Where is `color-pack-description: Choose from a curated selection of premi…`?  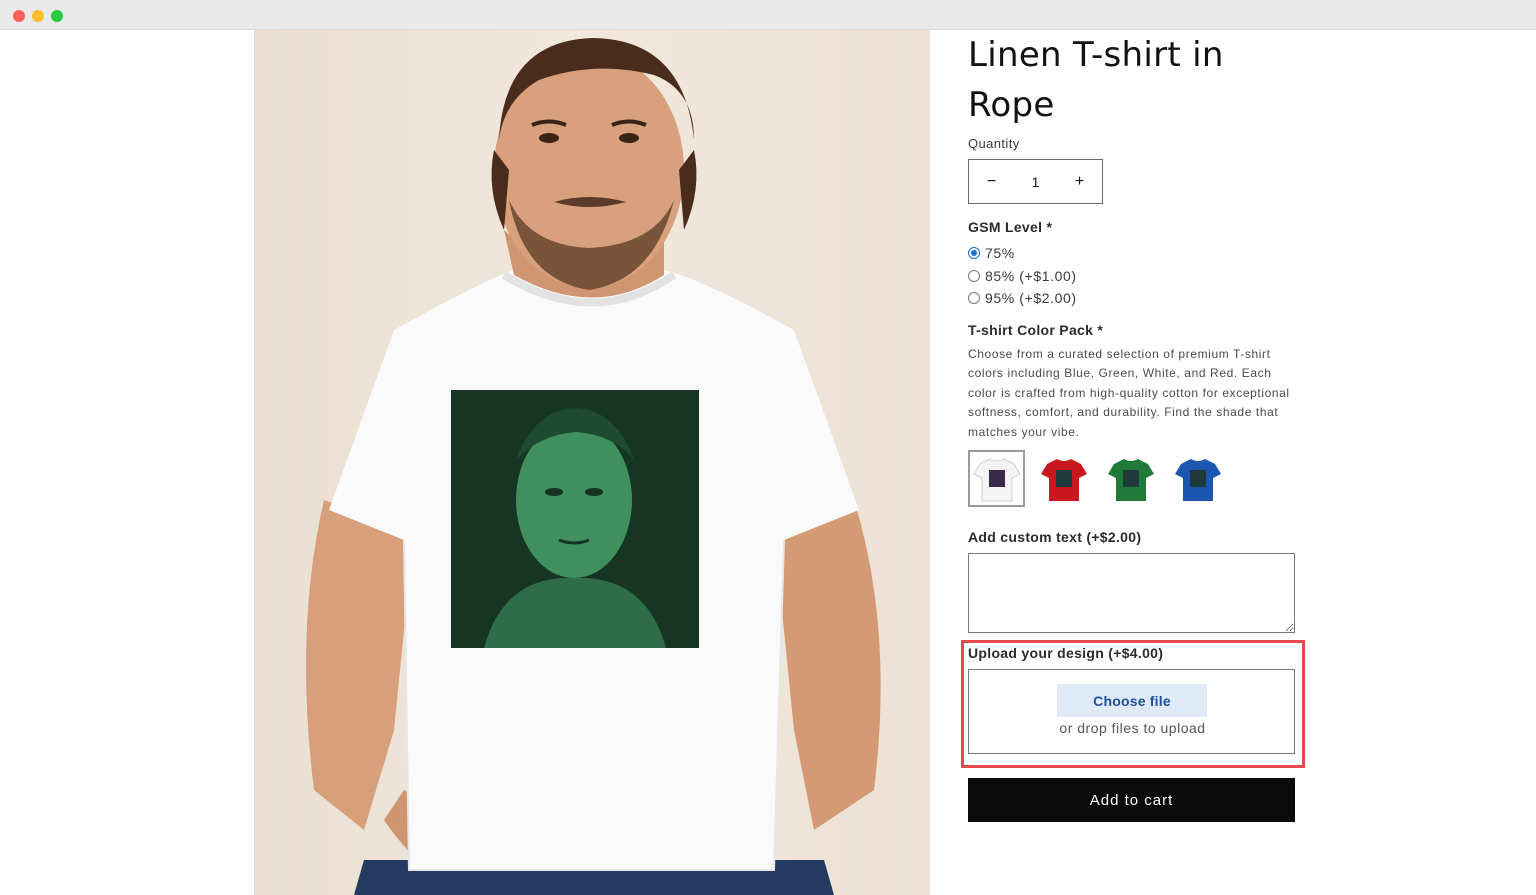
color-pack-description: Choose from a curated selection of premi… is located at coordinates (1129, 393).